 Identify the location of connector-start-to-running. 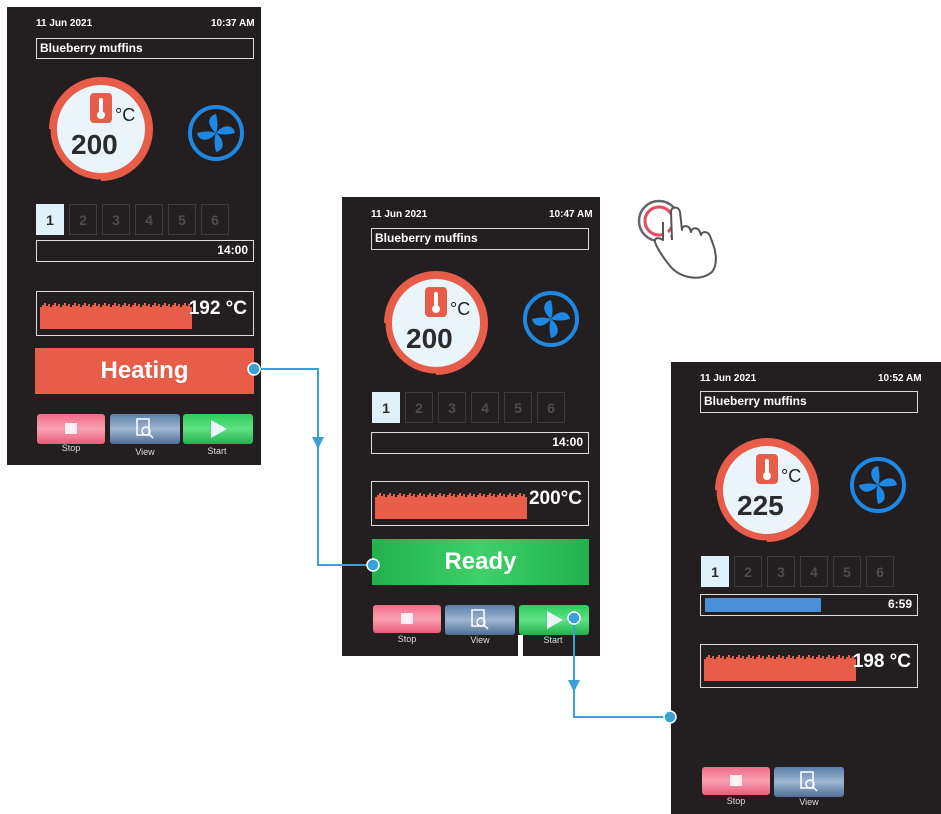
(622, 667).